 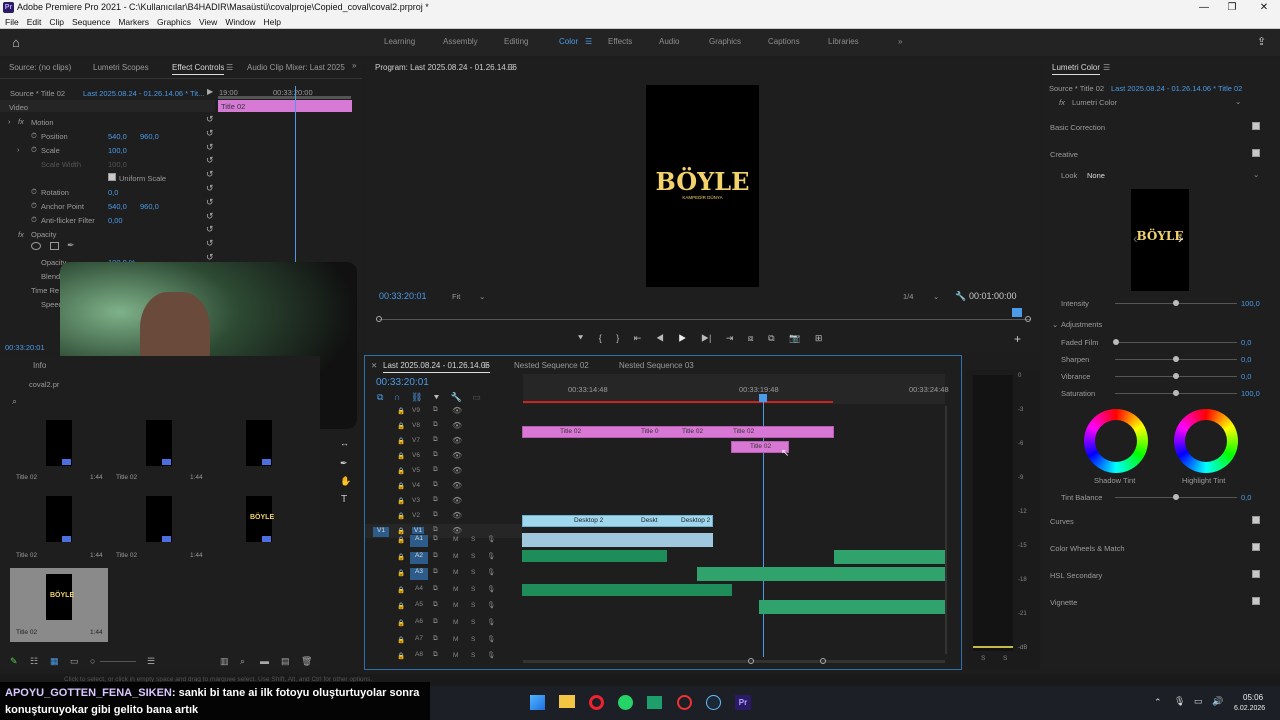 What do you see at coordinates (794, 338) in the screenshot?
I see `camera-icon: 📷` at bounding box center [794, 338].